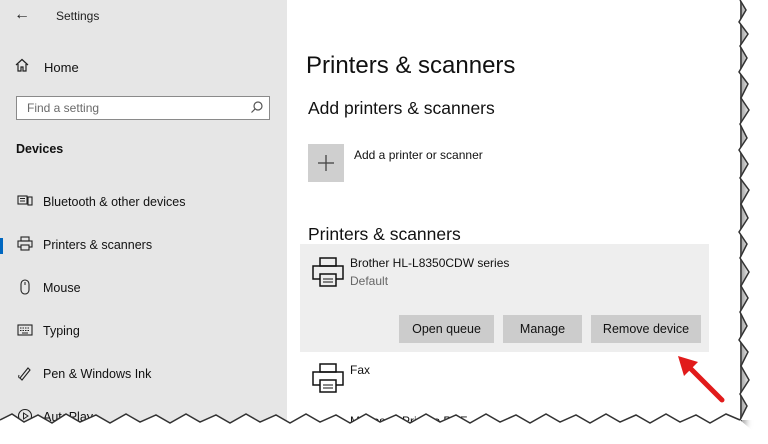 The image size is (768, 444). Describe the element at coordinates (25, 202) in the screenshot. I see `bluetooth-devices-icon` at that location.